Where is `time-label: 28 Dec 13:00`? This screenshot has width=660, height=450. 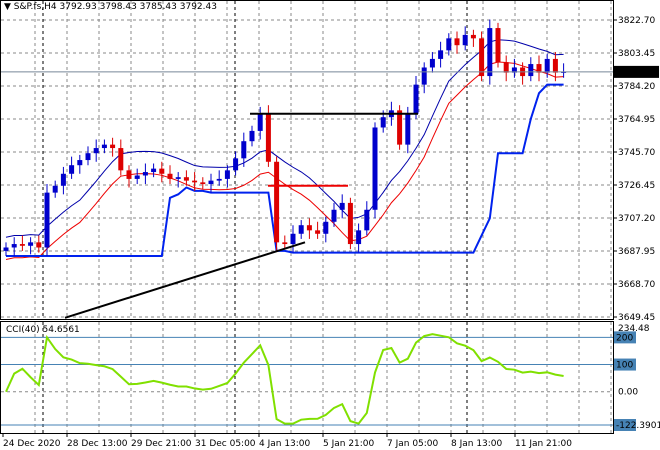 time-label: 28 Dec 13:00 is located at coordinates (97, 444).